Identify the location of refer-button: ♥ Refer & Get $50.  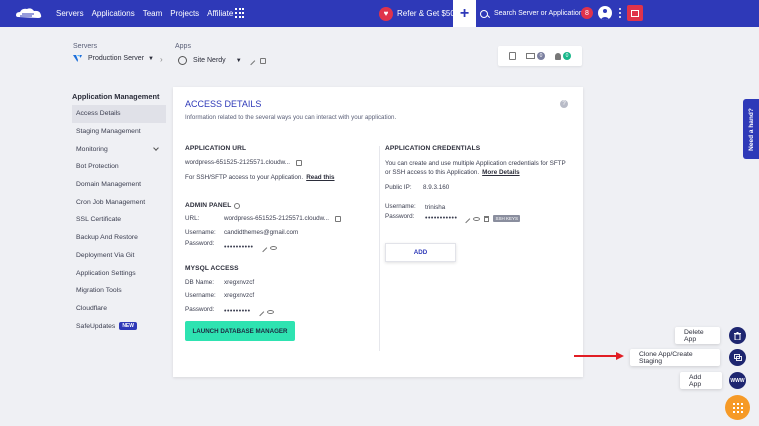
(417, 13).